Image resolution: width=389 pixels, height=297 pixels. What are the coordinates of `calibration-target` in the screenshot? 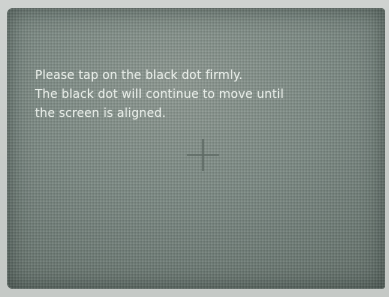 It's located at (203, 155).